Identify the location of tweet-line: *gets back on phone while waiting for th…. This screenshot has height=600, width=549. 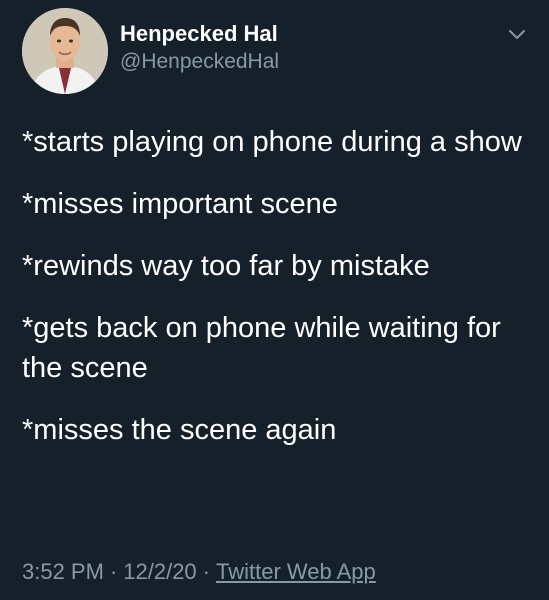
(261, 348).